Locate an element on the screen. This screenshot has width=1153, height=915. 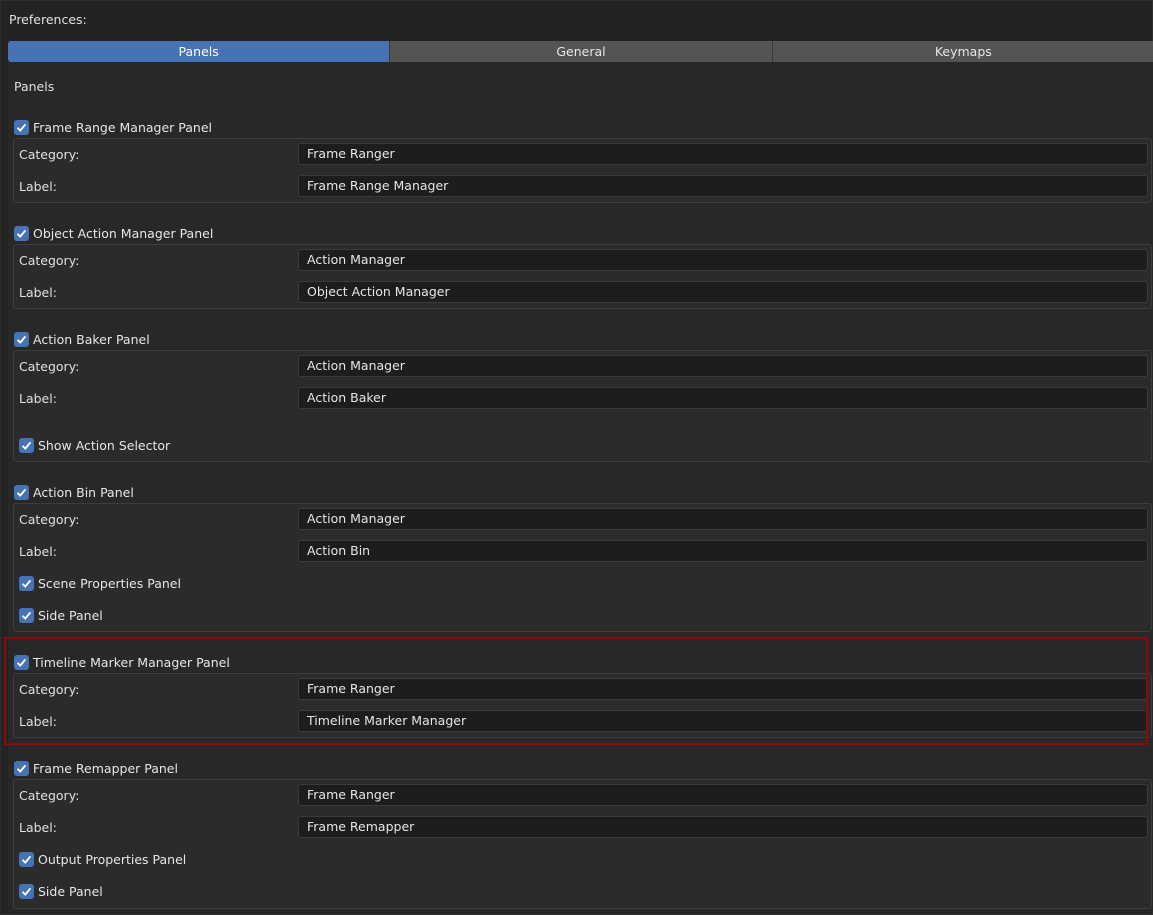
tab-general: General is located at coordinates (581, 51).